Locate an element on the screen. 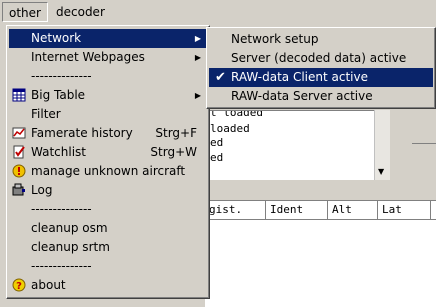 The height and width of the screenshot is (307, 436). menu-item-label: RAW-data Client active is located at coordinates (299, 77).